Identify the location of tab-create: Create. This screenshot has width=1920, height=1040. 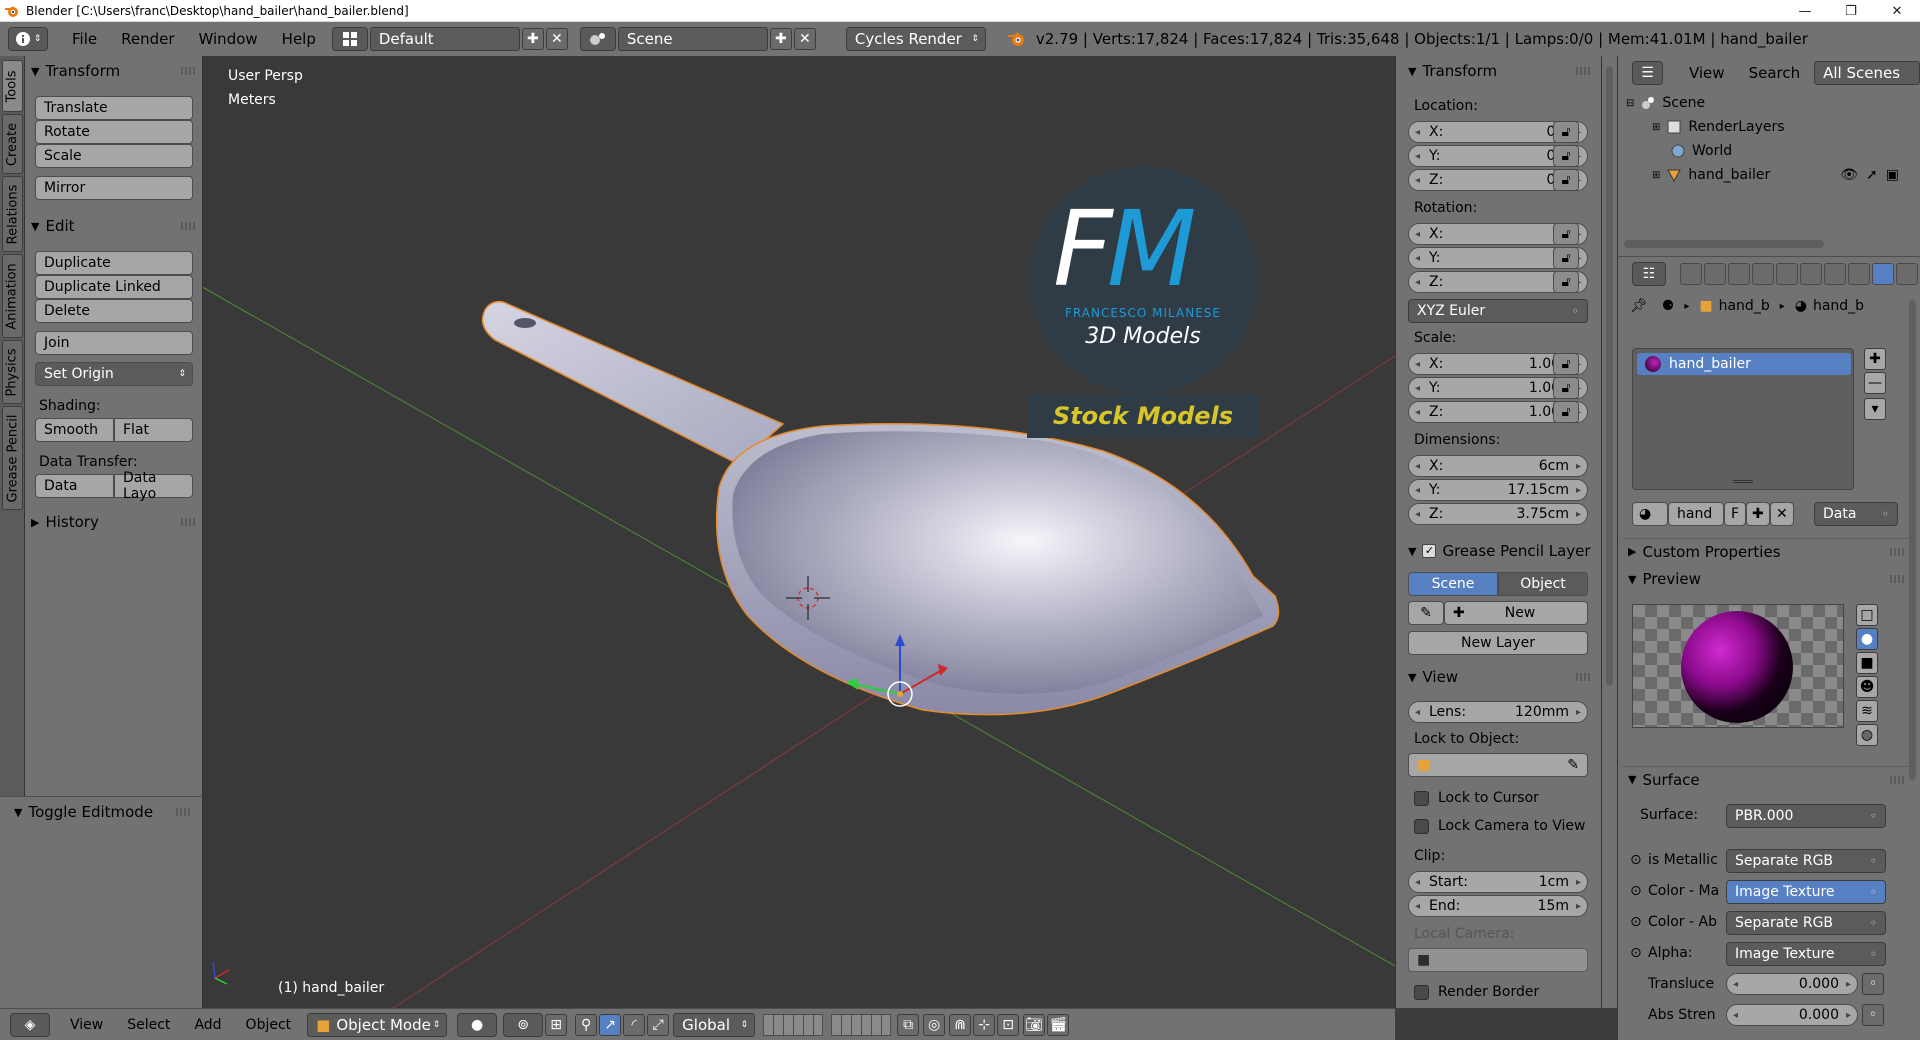
(12, 144).